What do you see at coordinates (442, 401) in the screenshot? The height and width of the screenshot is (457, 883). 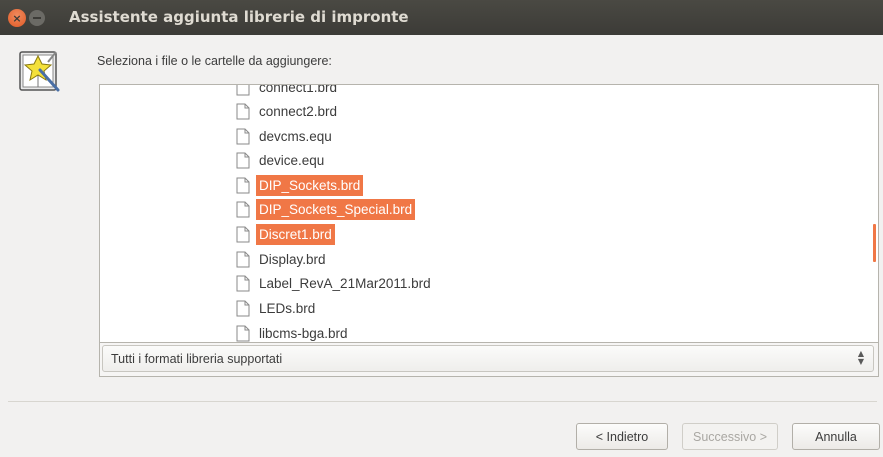 I see `divider` at bounding box center [442, 401].